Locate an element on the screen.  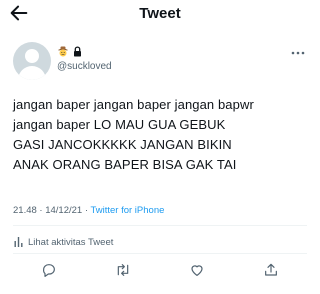
reply-icon is located at coordinates (49, 270).